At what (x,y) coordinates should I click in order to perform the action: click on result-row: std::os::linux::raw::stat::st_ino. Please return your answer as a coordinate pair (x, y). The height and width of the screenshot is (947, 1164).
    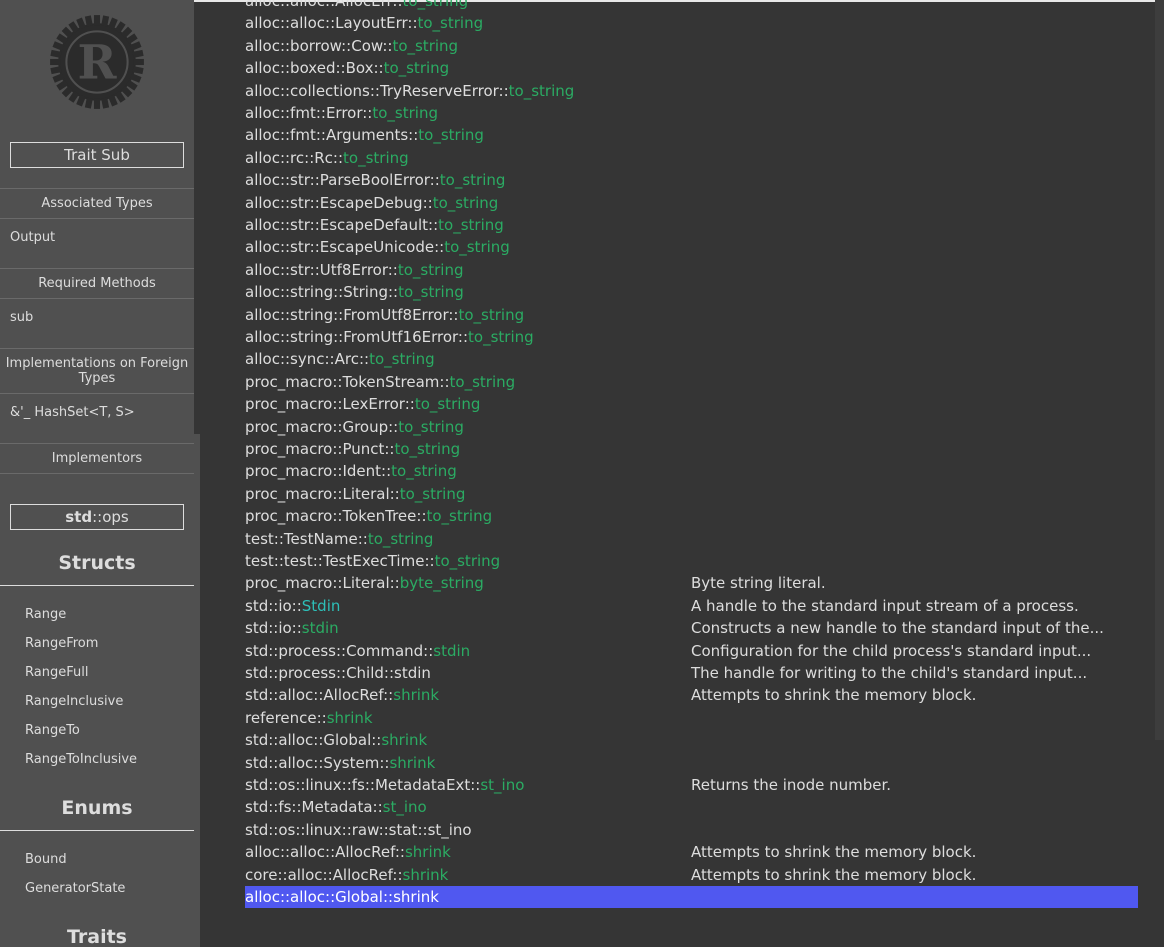
    Looking at the image, I should click on (691, 830).